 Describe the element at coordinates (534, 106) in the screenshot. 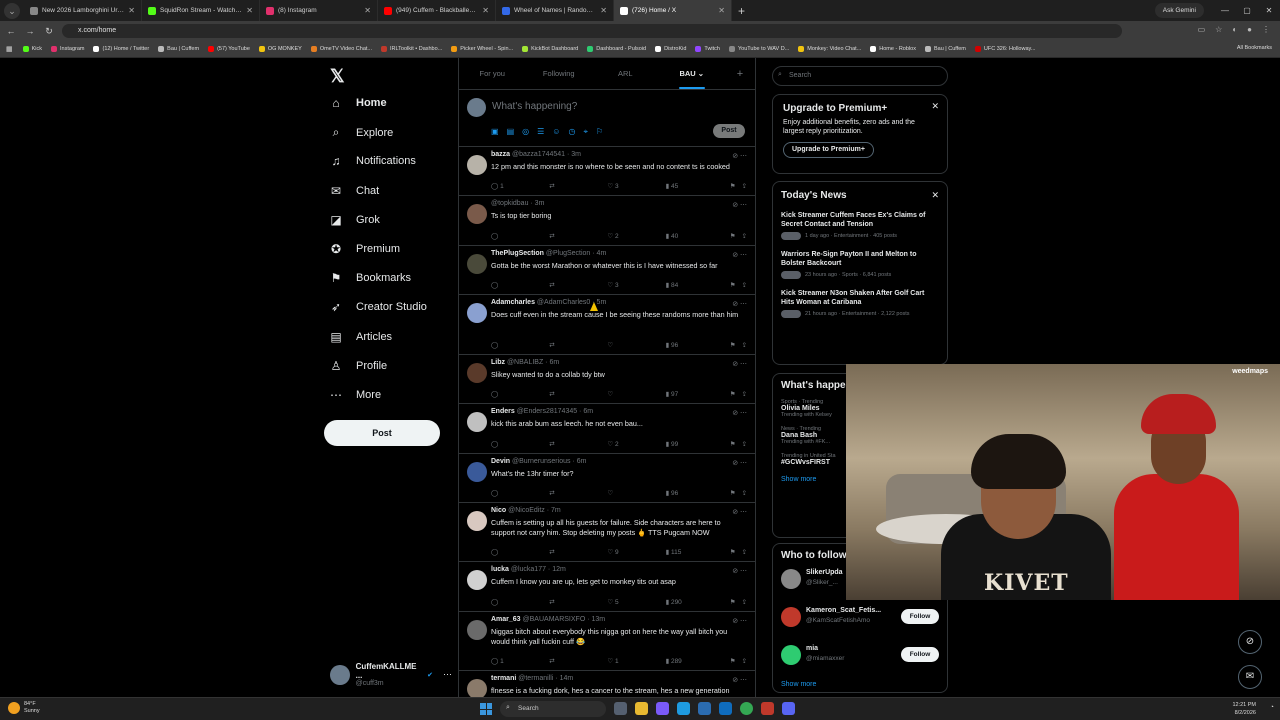

I see `composer-input: What's happening?` at that location.